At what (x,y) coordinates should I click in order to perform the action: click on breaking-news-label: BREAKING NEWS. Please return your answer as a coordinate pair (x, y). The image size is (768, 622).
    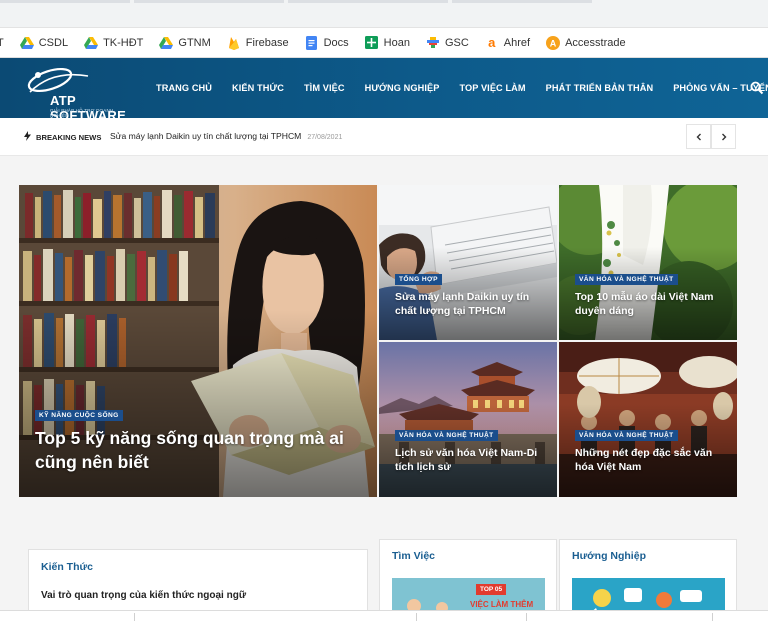
    Looking at the image, I should click on (62, 137).